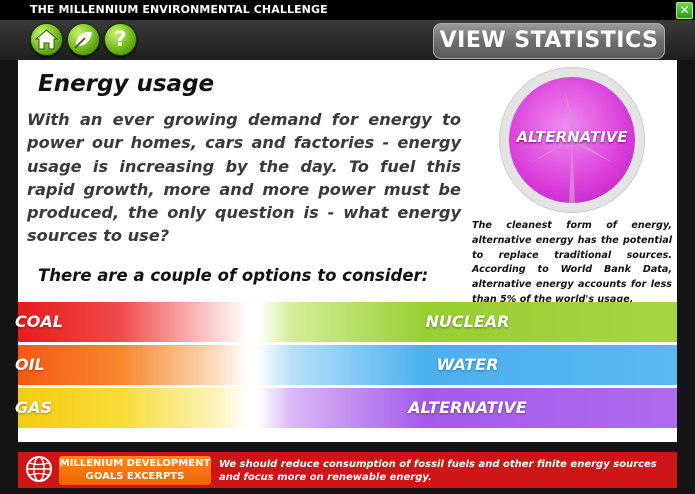  I want to click on option-gas: GAS, so click(131, 408).